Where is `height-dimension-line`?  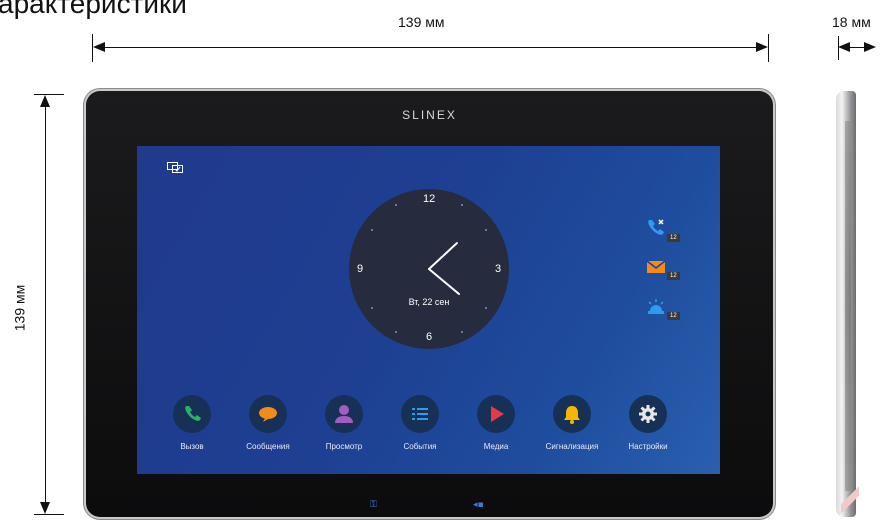
height-dimension-line is located at coordinates (45, 304).